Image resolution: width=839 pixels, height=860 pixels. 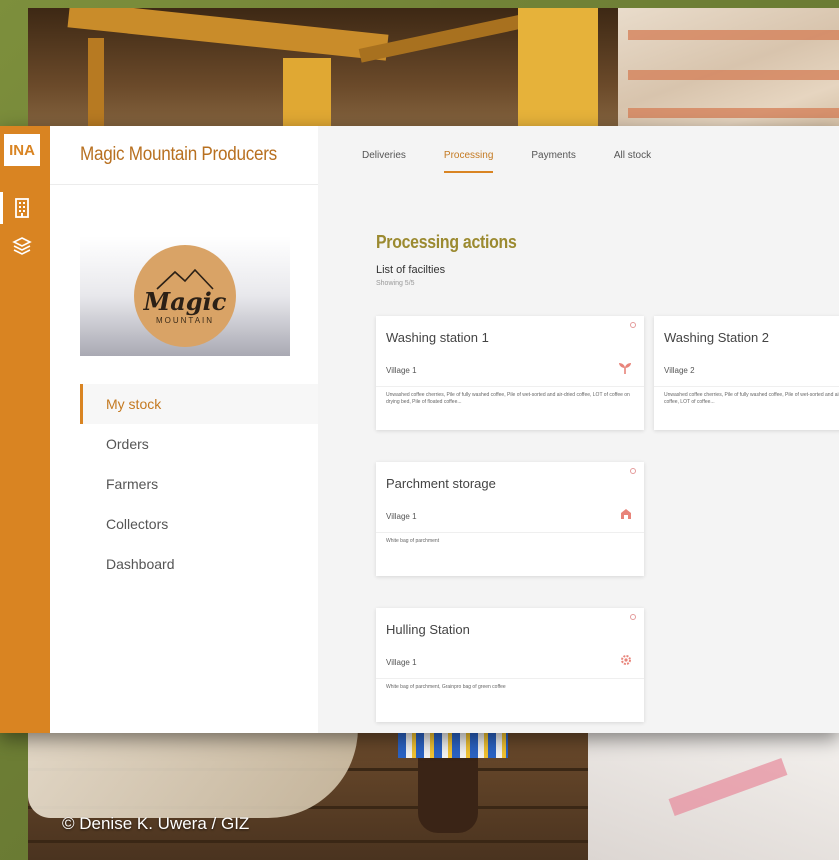 I want to click on facility-title: Hulling Station, so click(x=428, y=629).